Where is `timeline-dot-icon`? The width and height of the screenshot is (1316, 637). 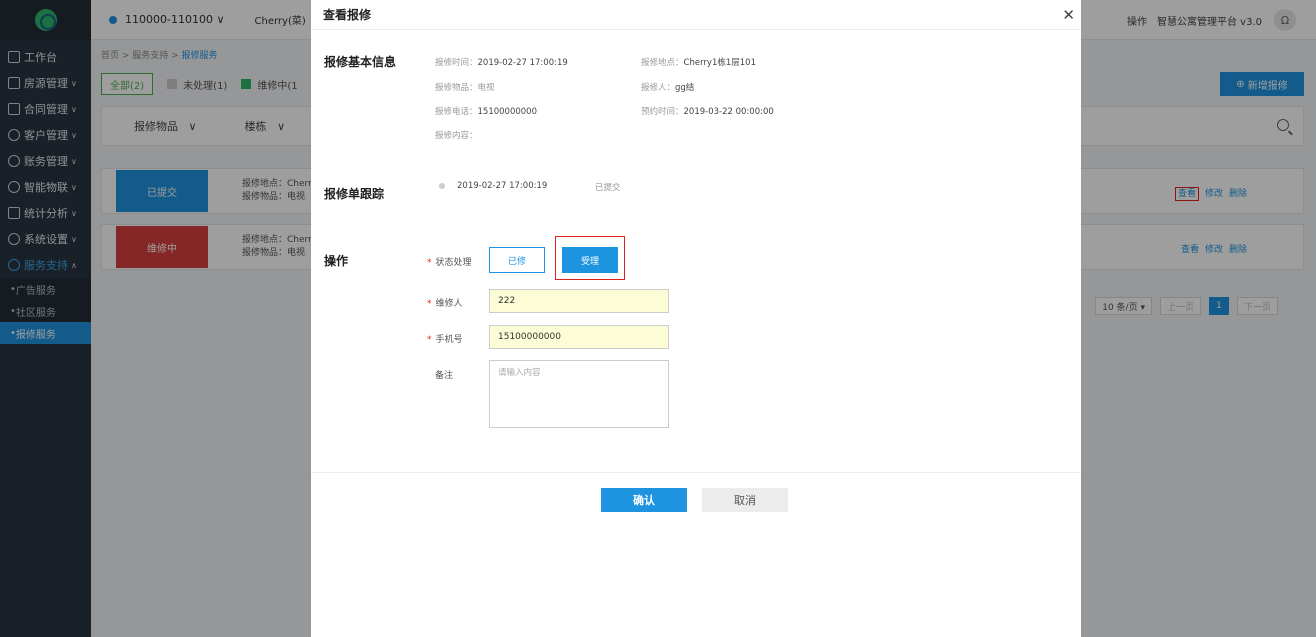
timeline-dot-icon is located at coordinates (442, 186).